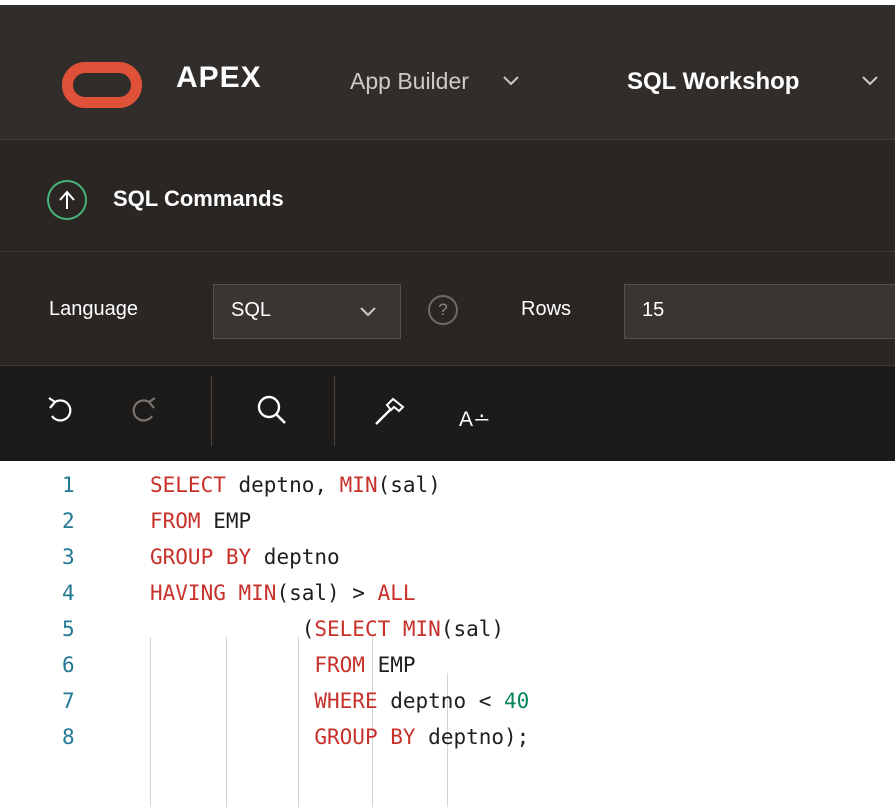 This screenshot has width=895, height=807. Describe the element at coordinates (447, 487) in the screenshot. I see `code-line: 1 SELECT deptno, MIN(sal)` at that location.